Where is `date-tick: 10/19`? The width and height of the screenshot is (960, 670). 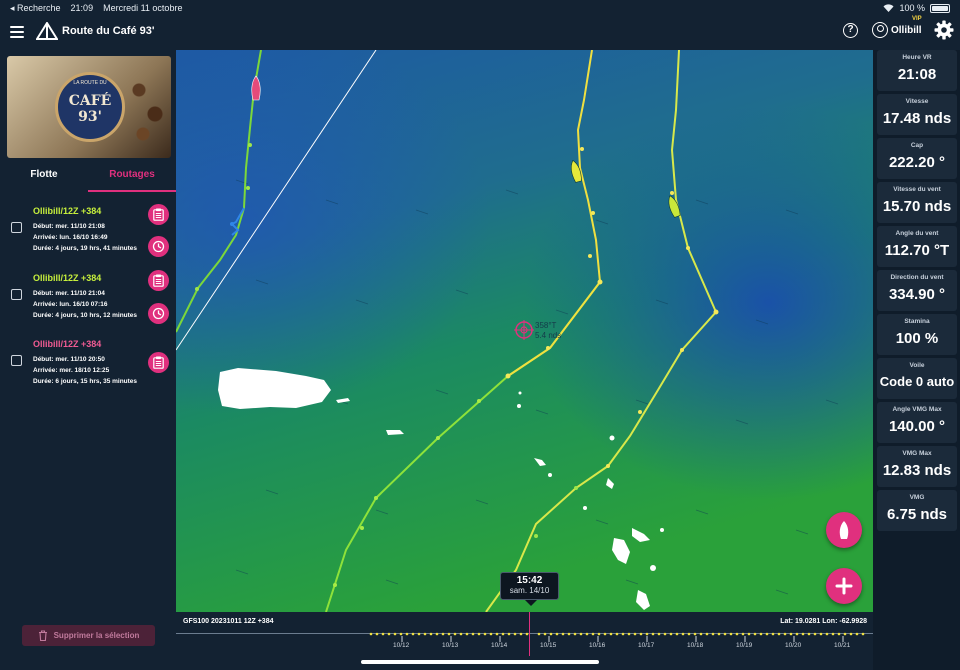 date-tick: 10/19 is located at coordinates (744, 645).